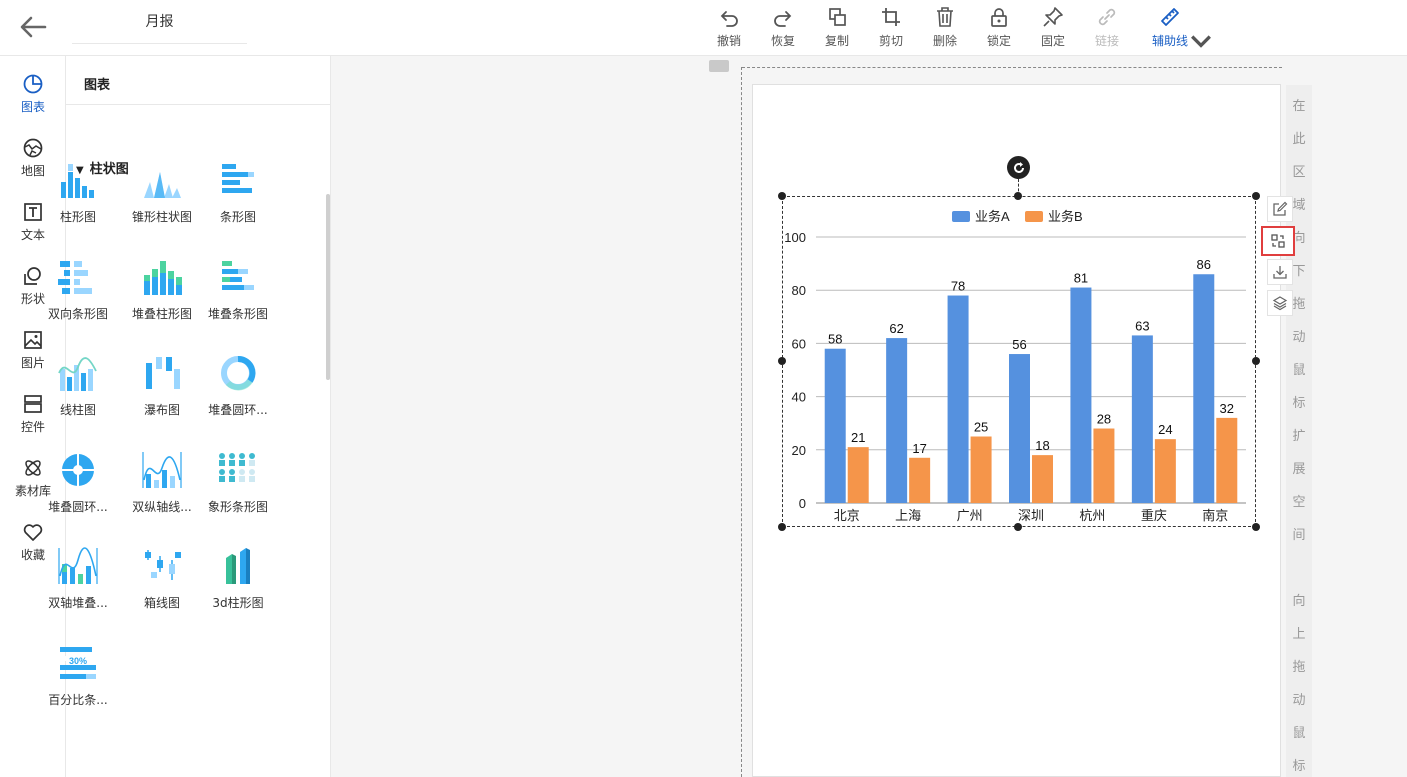  I want to click on toolbar-ruler-button: 辅助线, so click(1172, 29).